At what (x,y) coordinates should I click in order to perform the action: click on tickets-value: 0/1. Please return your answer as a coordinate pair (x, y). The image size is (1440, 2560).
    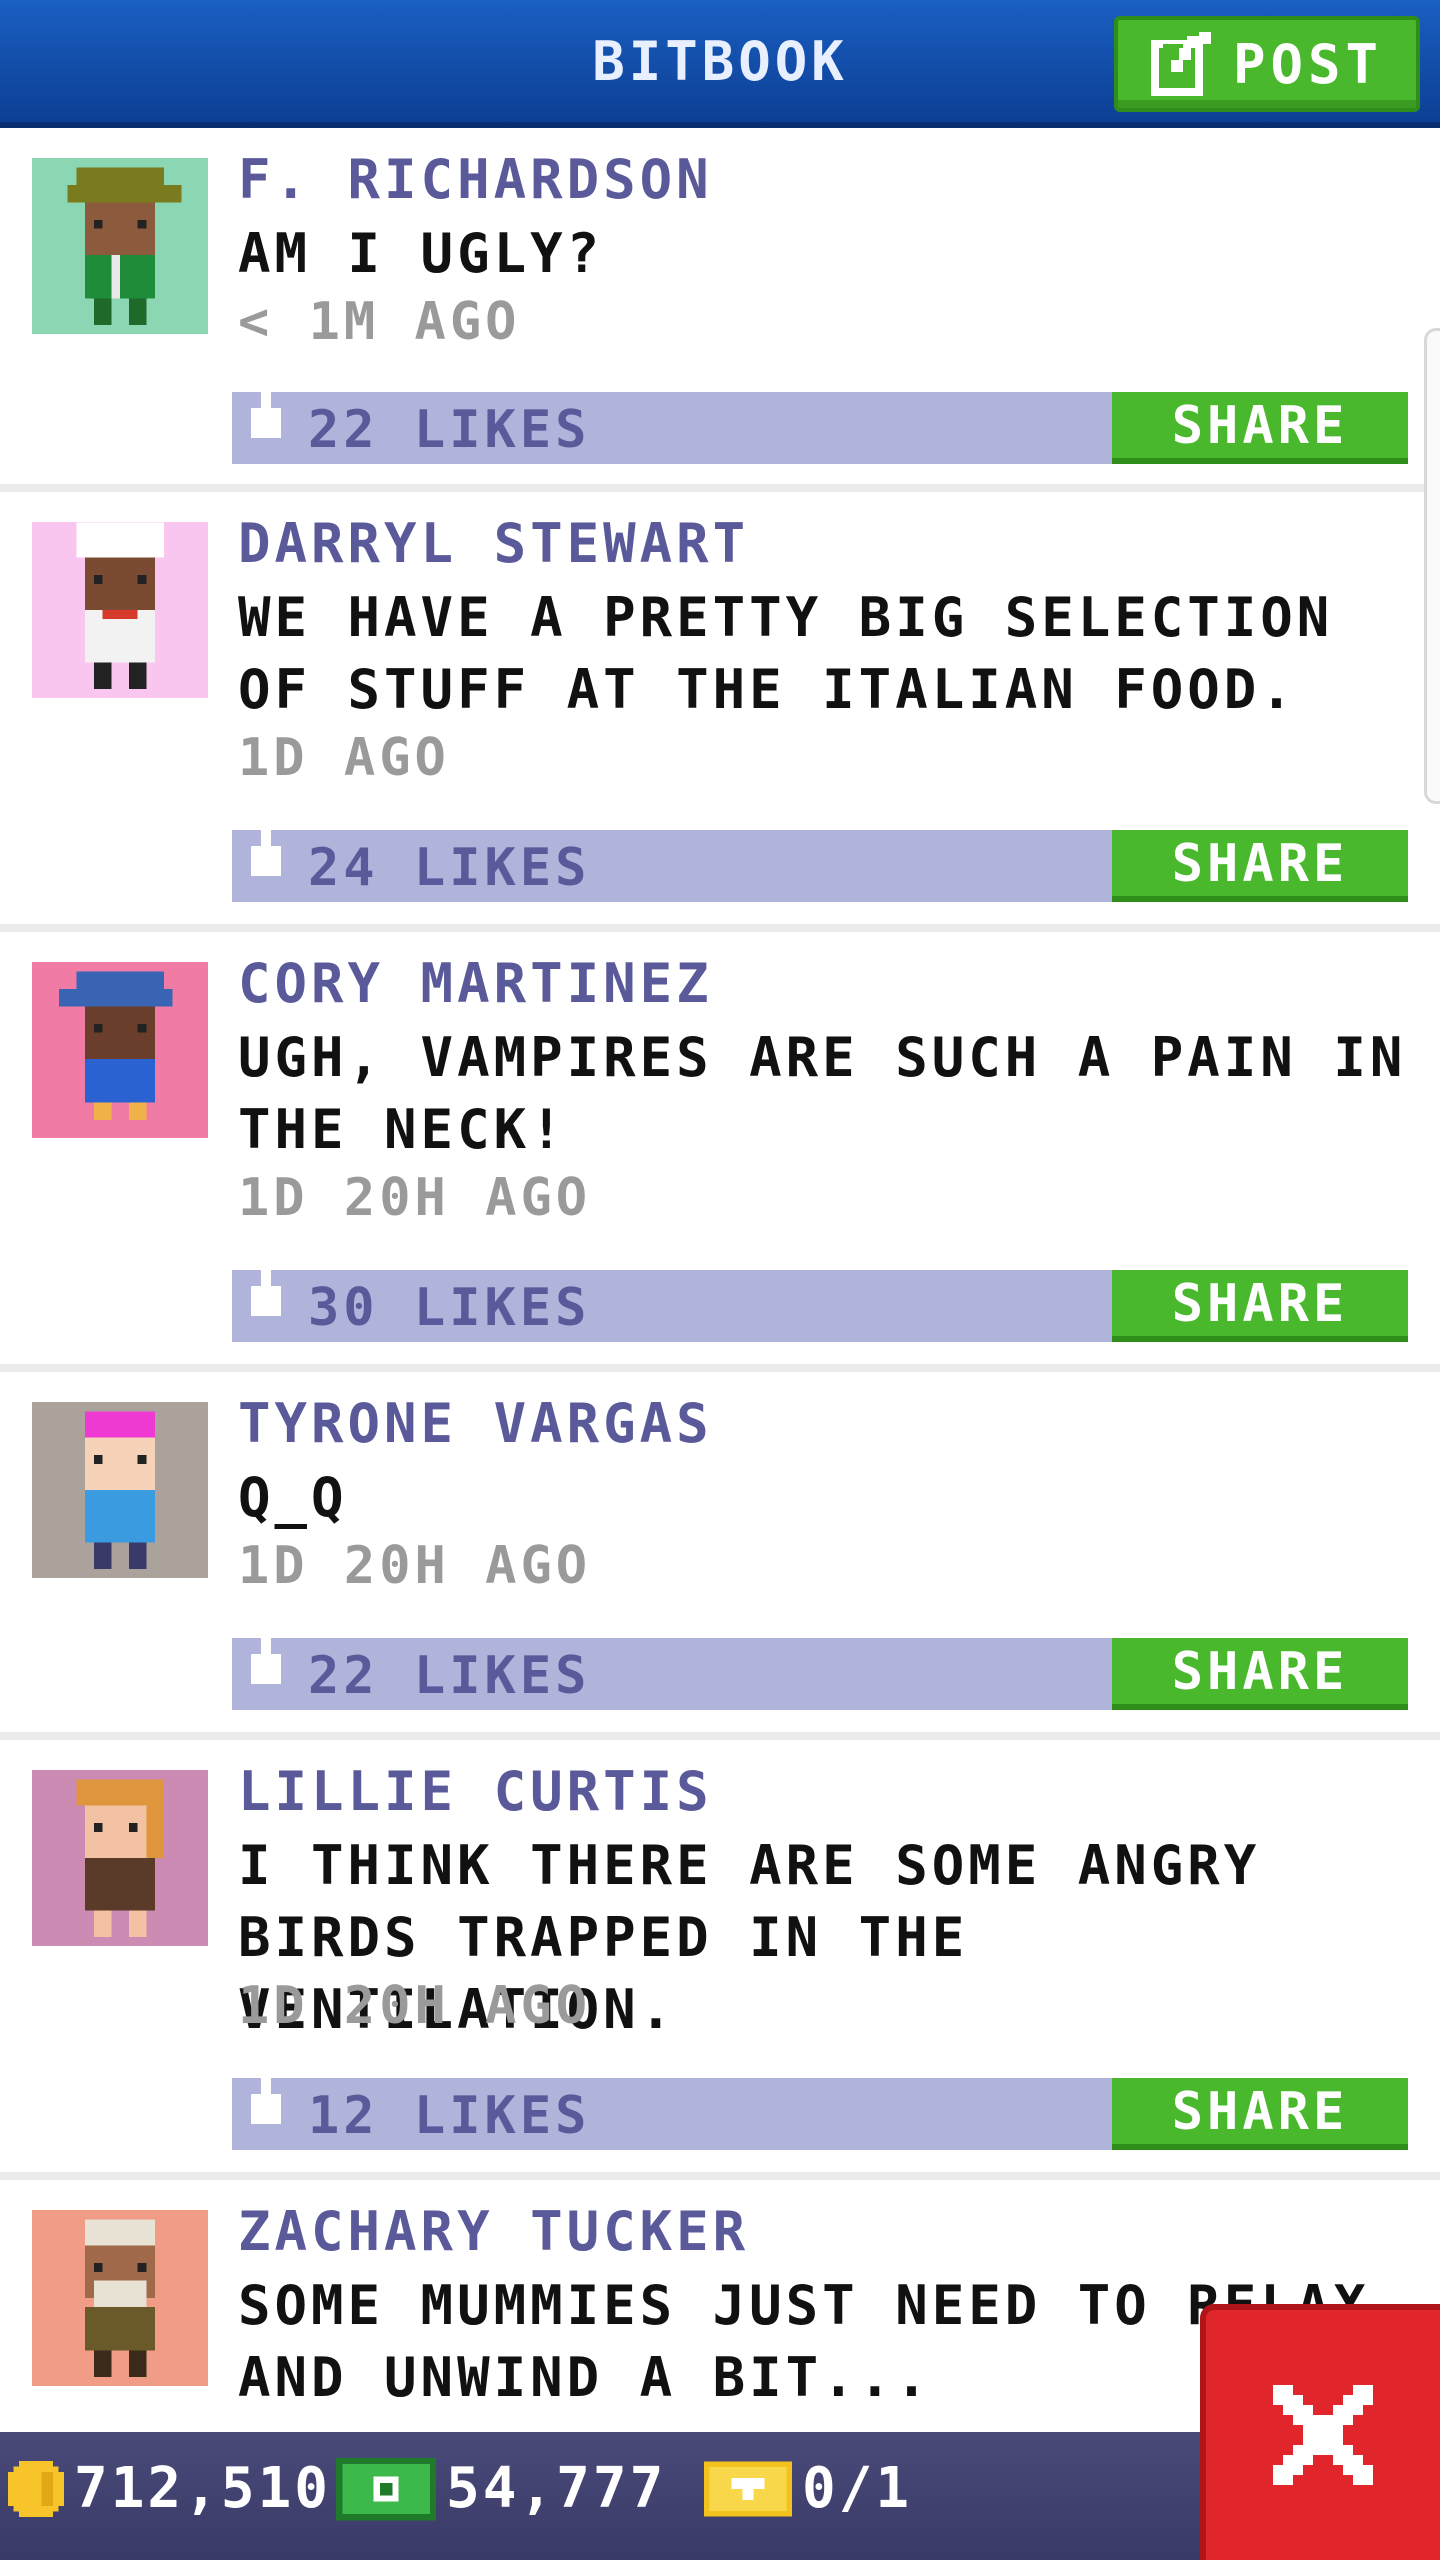
    Looking at the image, I should click on (857, 2488).